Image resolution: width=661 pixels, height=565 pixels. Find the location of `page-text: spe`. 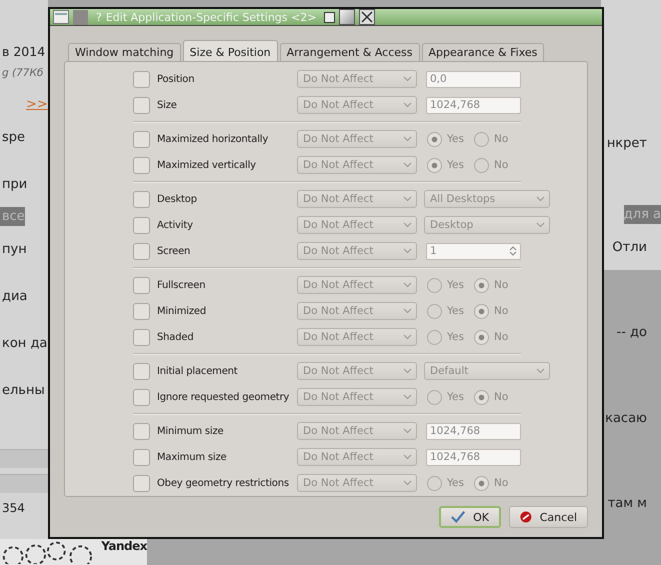

page-text: spe is located at coordinates (13, 138).